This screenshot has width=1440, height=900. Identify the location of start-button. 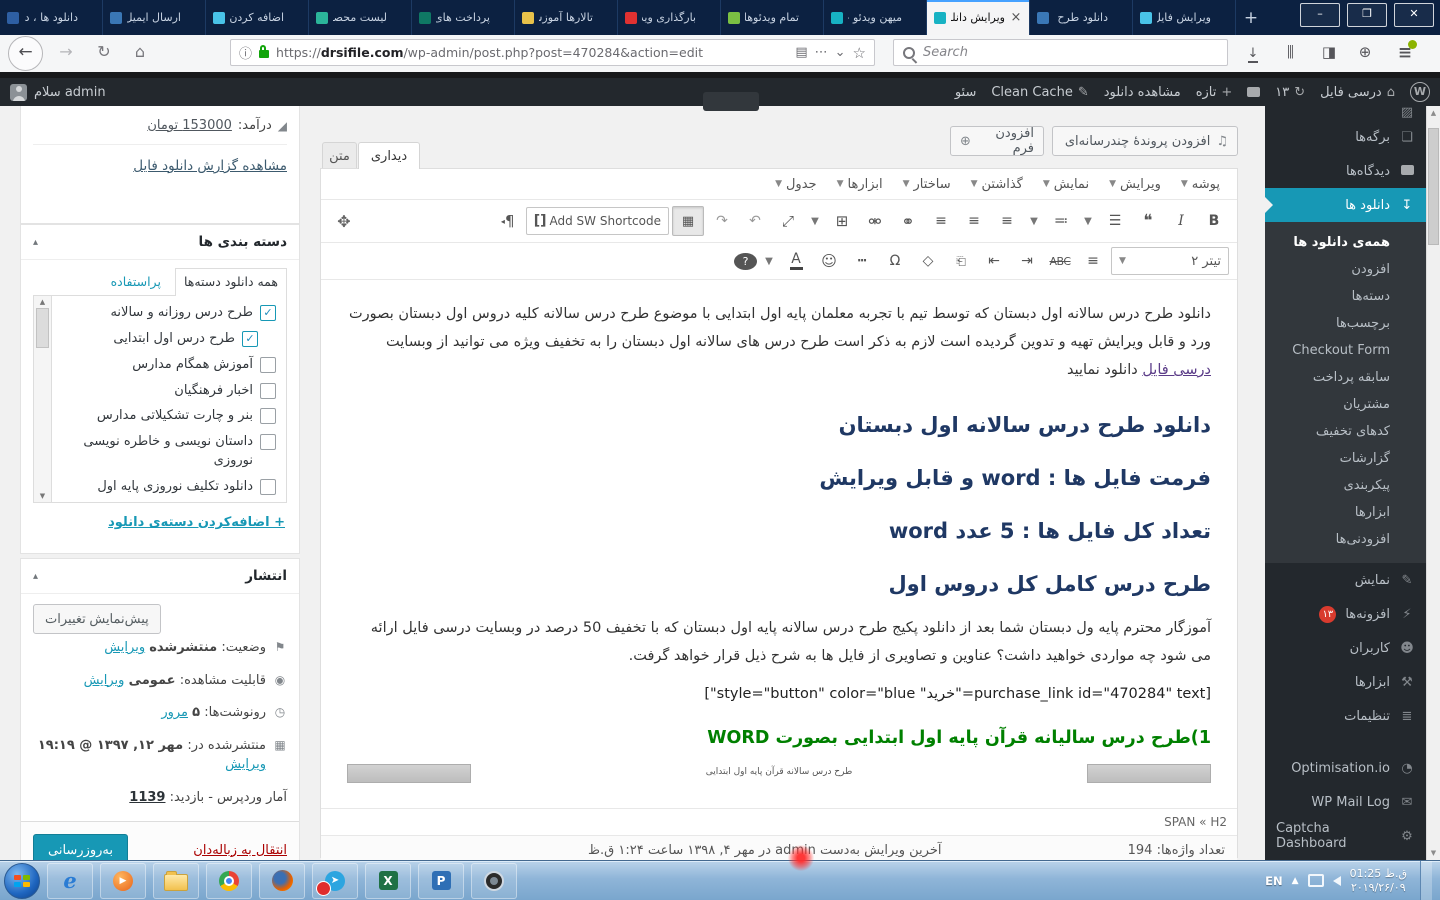
(22, 880).